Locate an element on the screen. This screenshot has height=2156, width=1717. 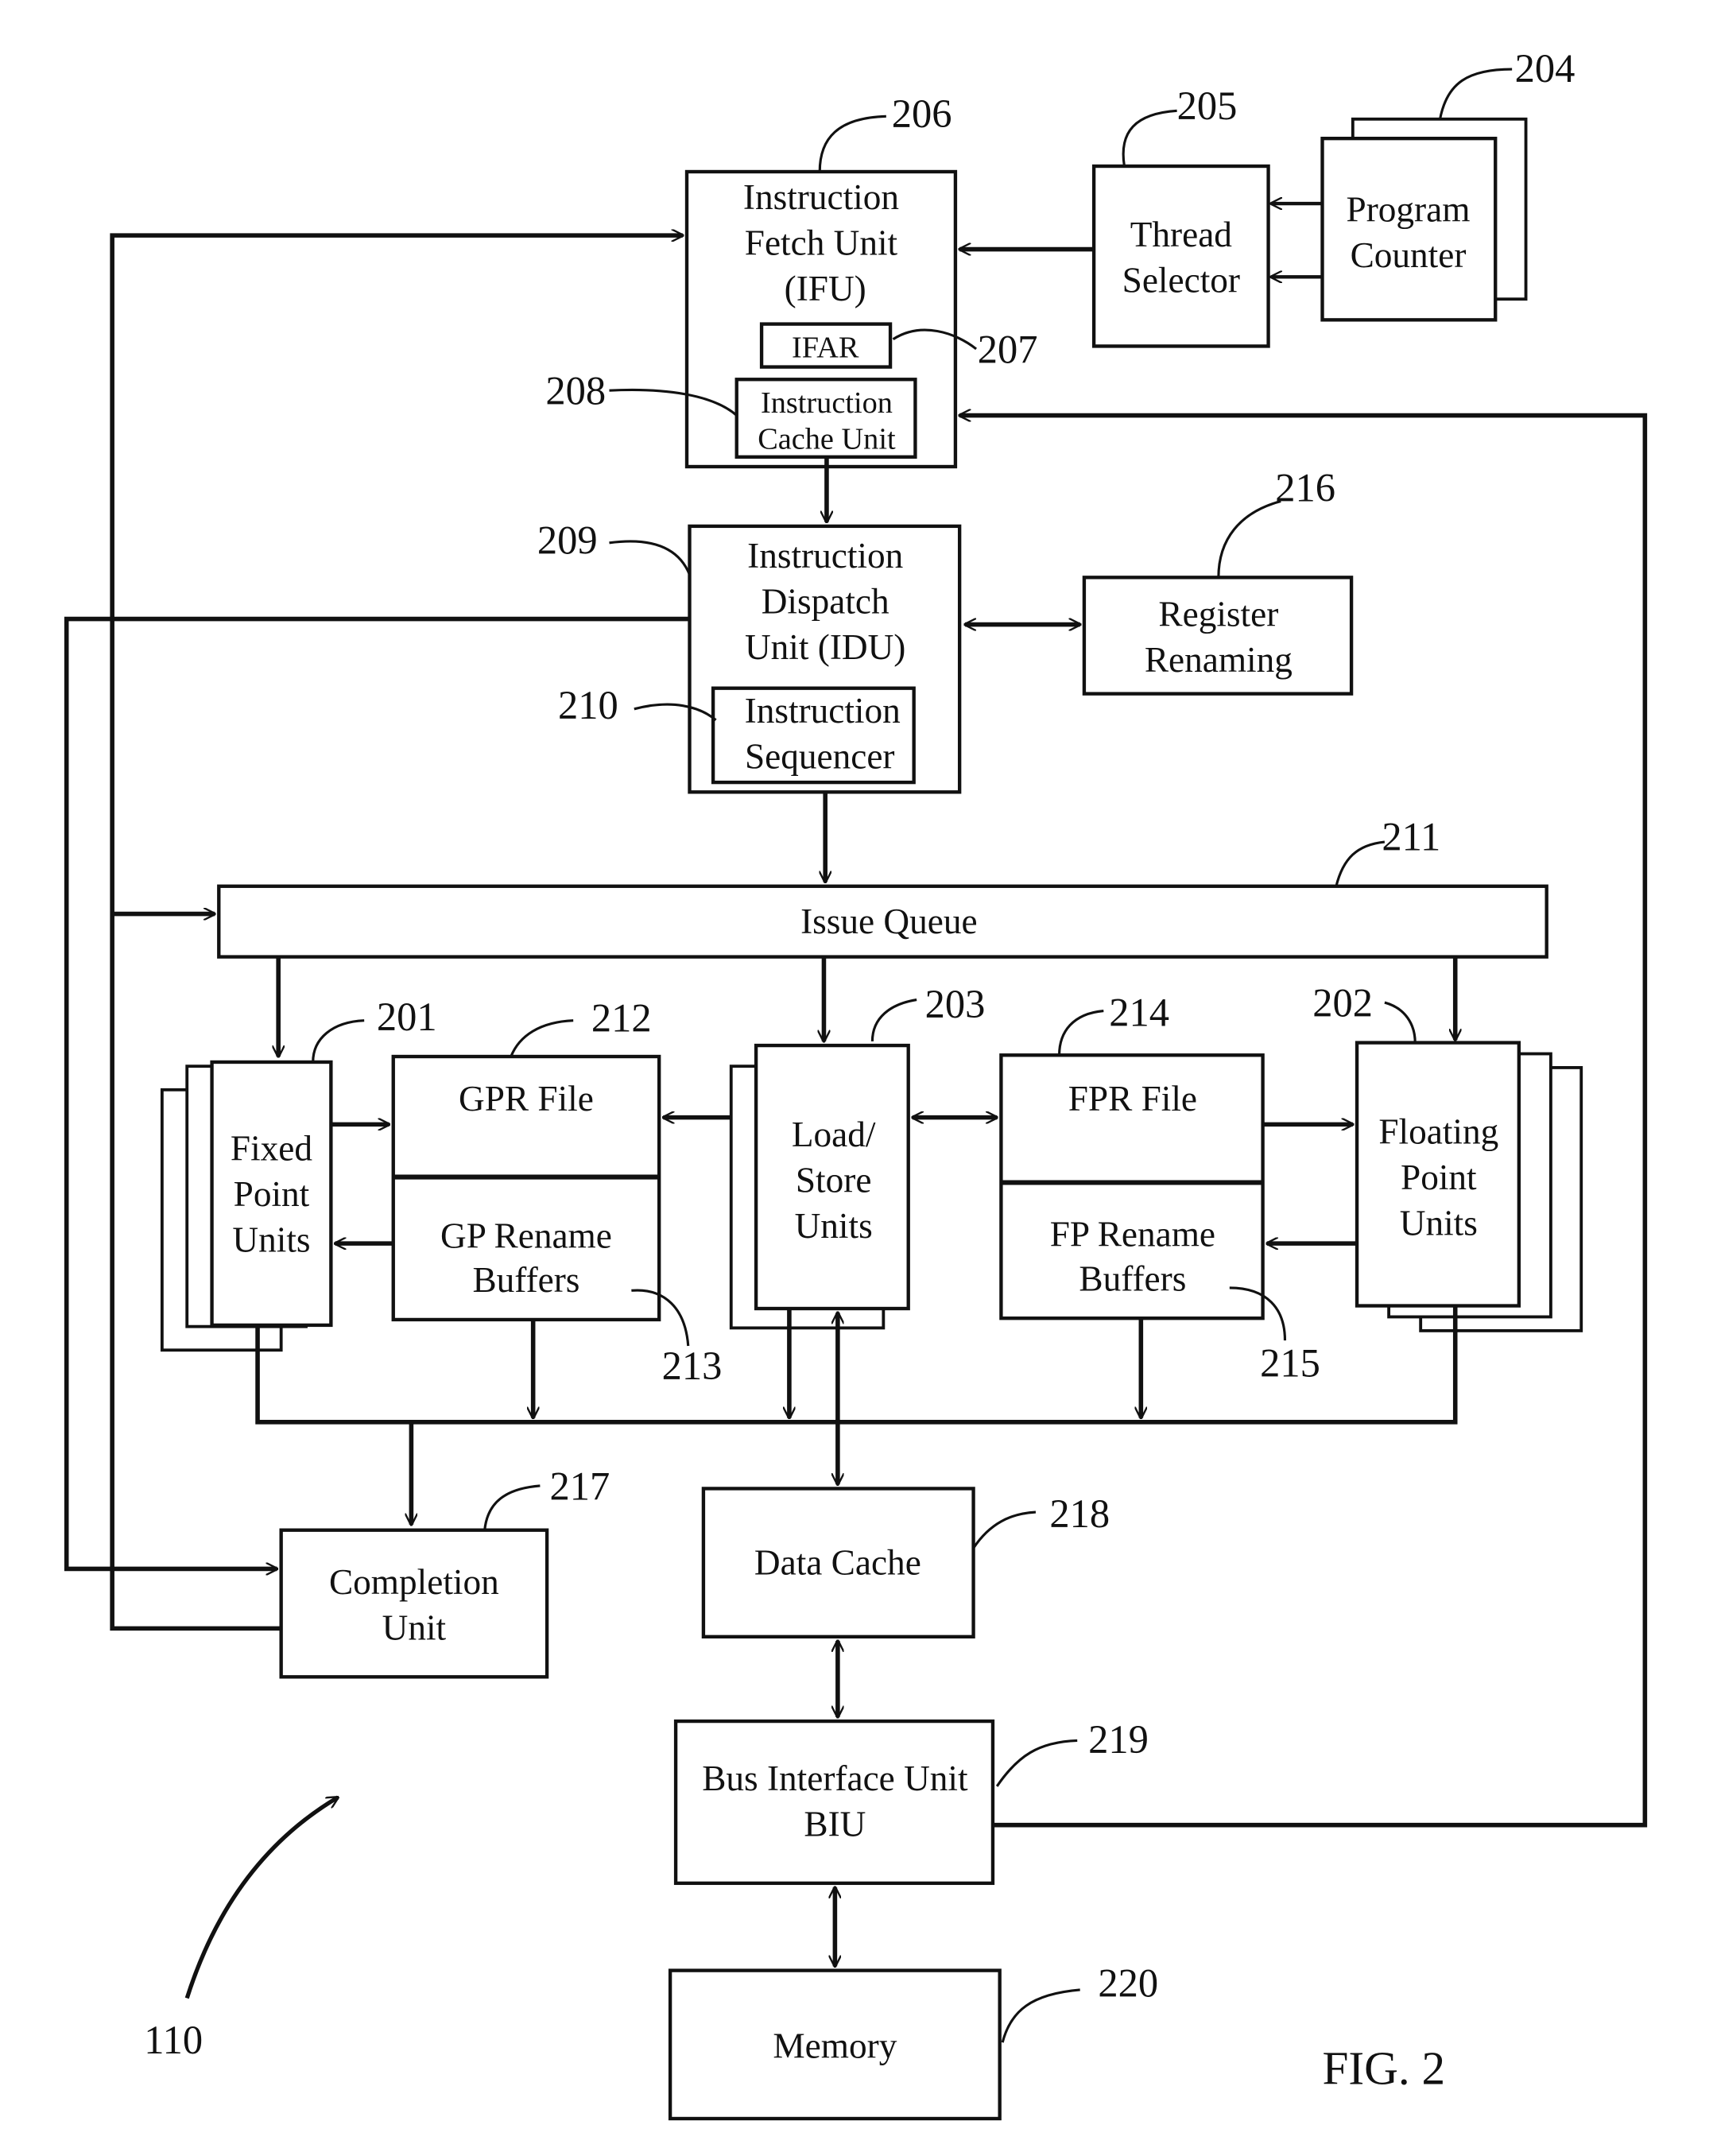
thread-selector-block: Thread Selector 205 is located at coordinates (1180, 215).